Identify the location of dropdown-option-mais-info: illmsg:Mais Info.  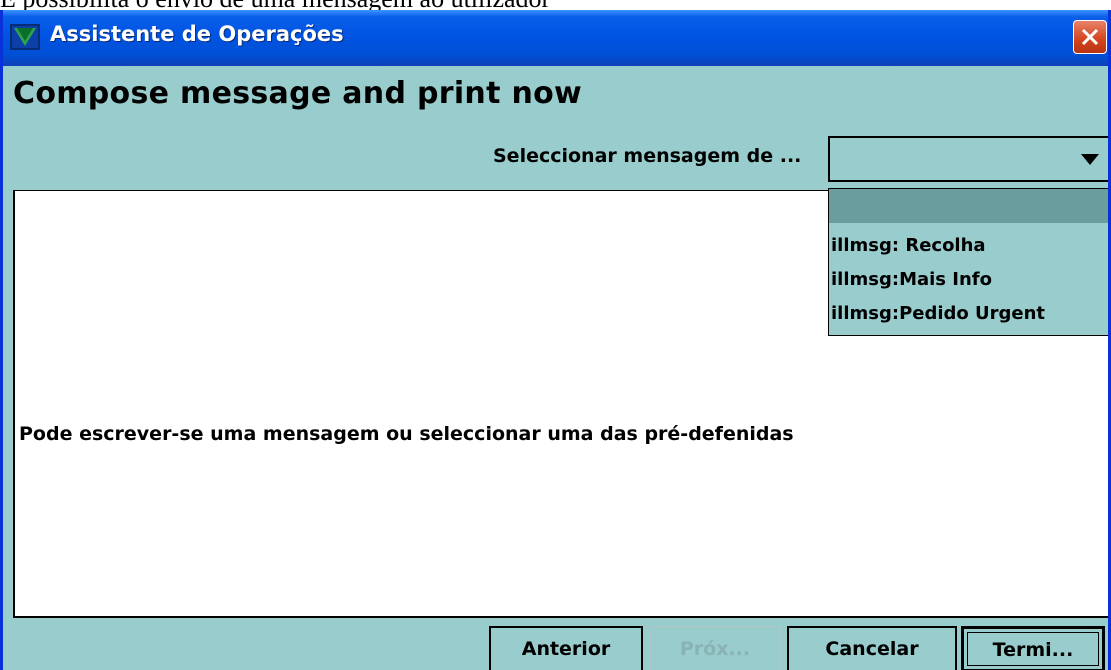
(968, 280).